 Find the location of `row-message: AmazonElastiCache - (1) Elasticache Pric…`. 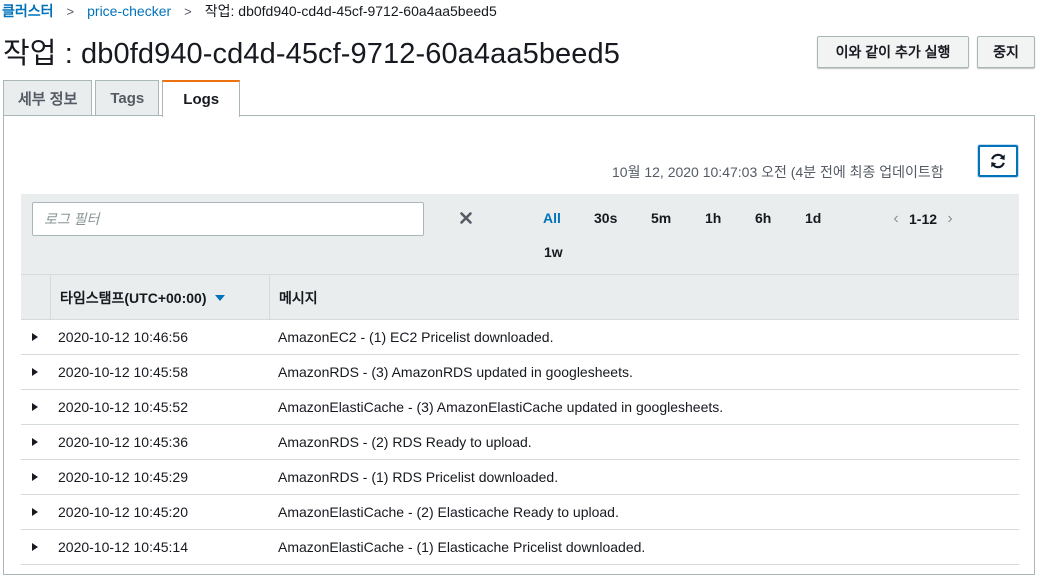

row-message: AmazonElastiCache - (1) Elasticache Pric… is located at coordinates (462, 547).